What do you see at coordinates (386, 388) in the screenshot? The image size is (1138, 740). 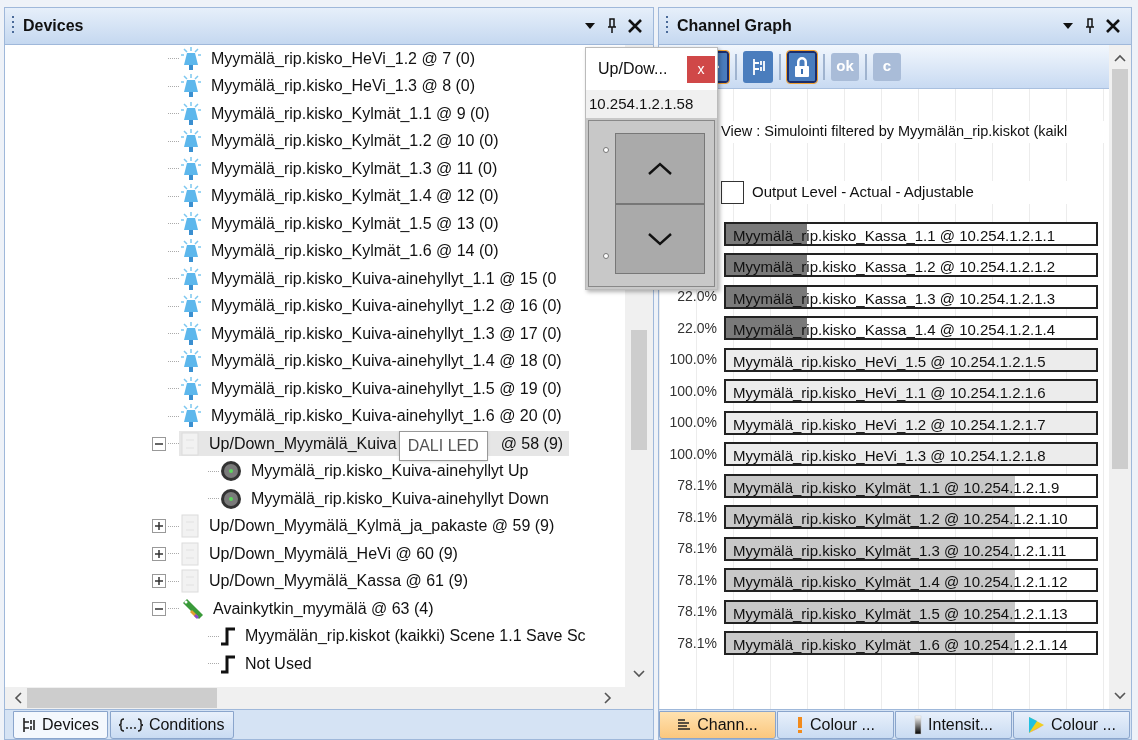 I see `tree-item: Myymälä_rip.kisko_Kuiva-ainehyllyt_1.5 @ 19 (0)` at bounding box center [386, 388].